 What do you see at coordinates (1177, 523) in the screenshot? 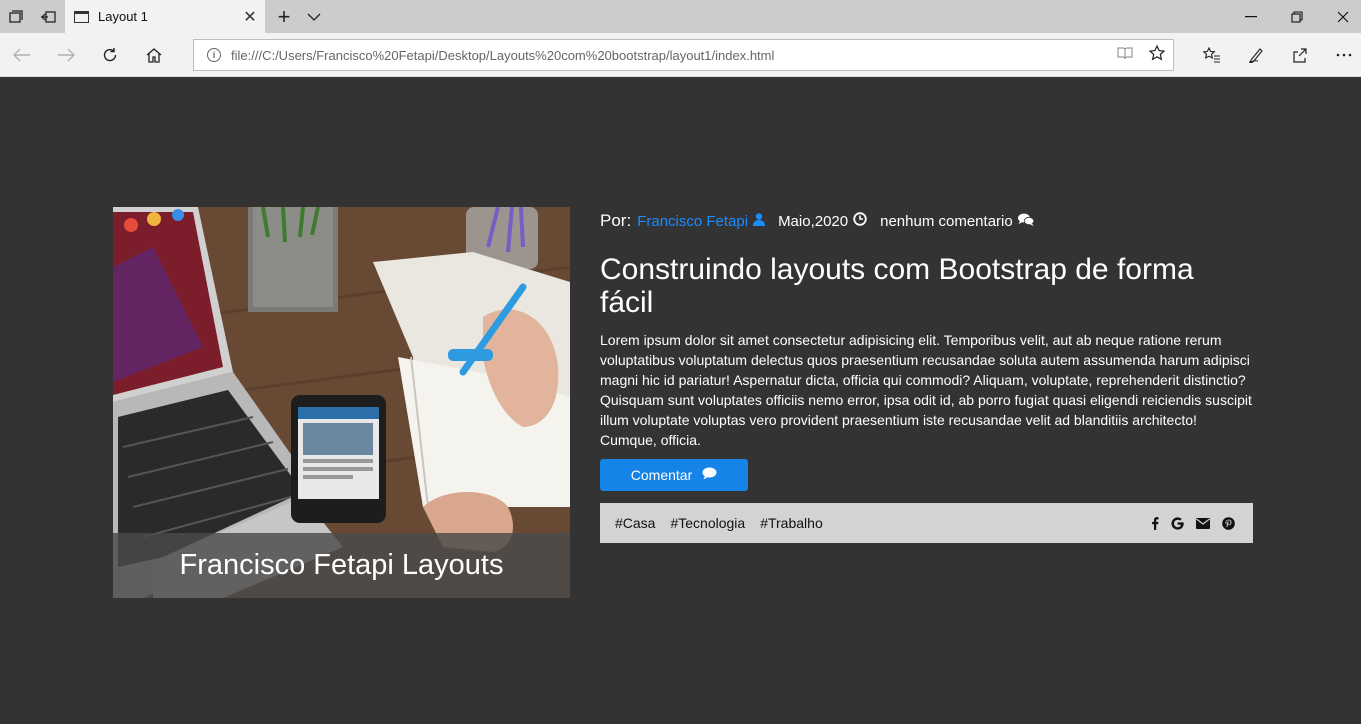
I see `google-icon` at bounding box center [1177, 523].